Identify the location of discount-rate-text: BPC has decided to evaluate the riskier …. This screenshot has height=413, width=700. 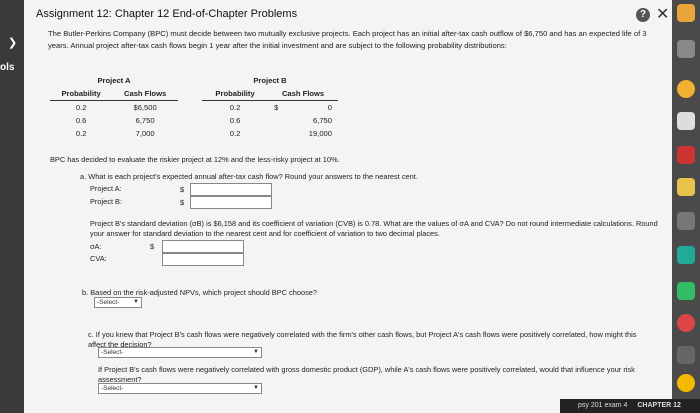
(195, 159).